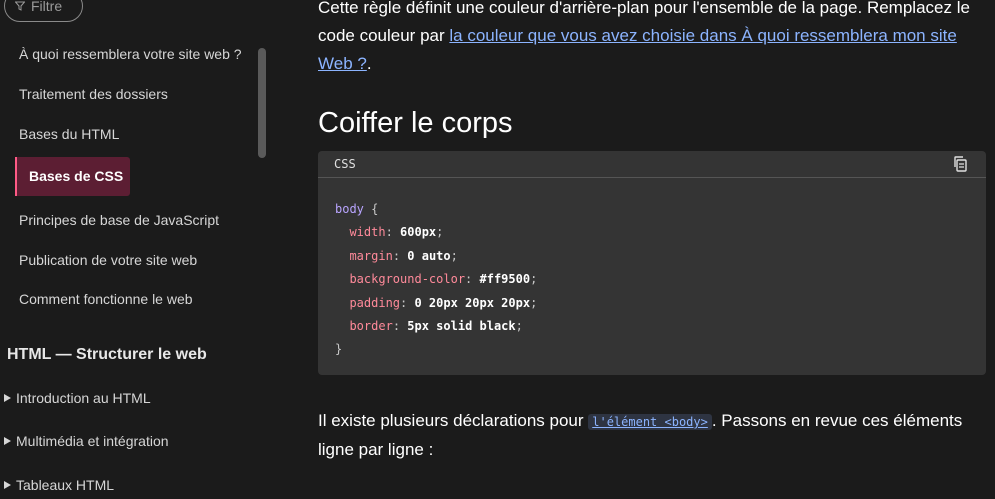 The image size is (995, 499). I want to click on intro-text-end: ., so click(369, 63).